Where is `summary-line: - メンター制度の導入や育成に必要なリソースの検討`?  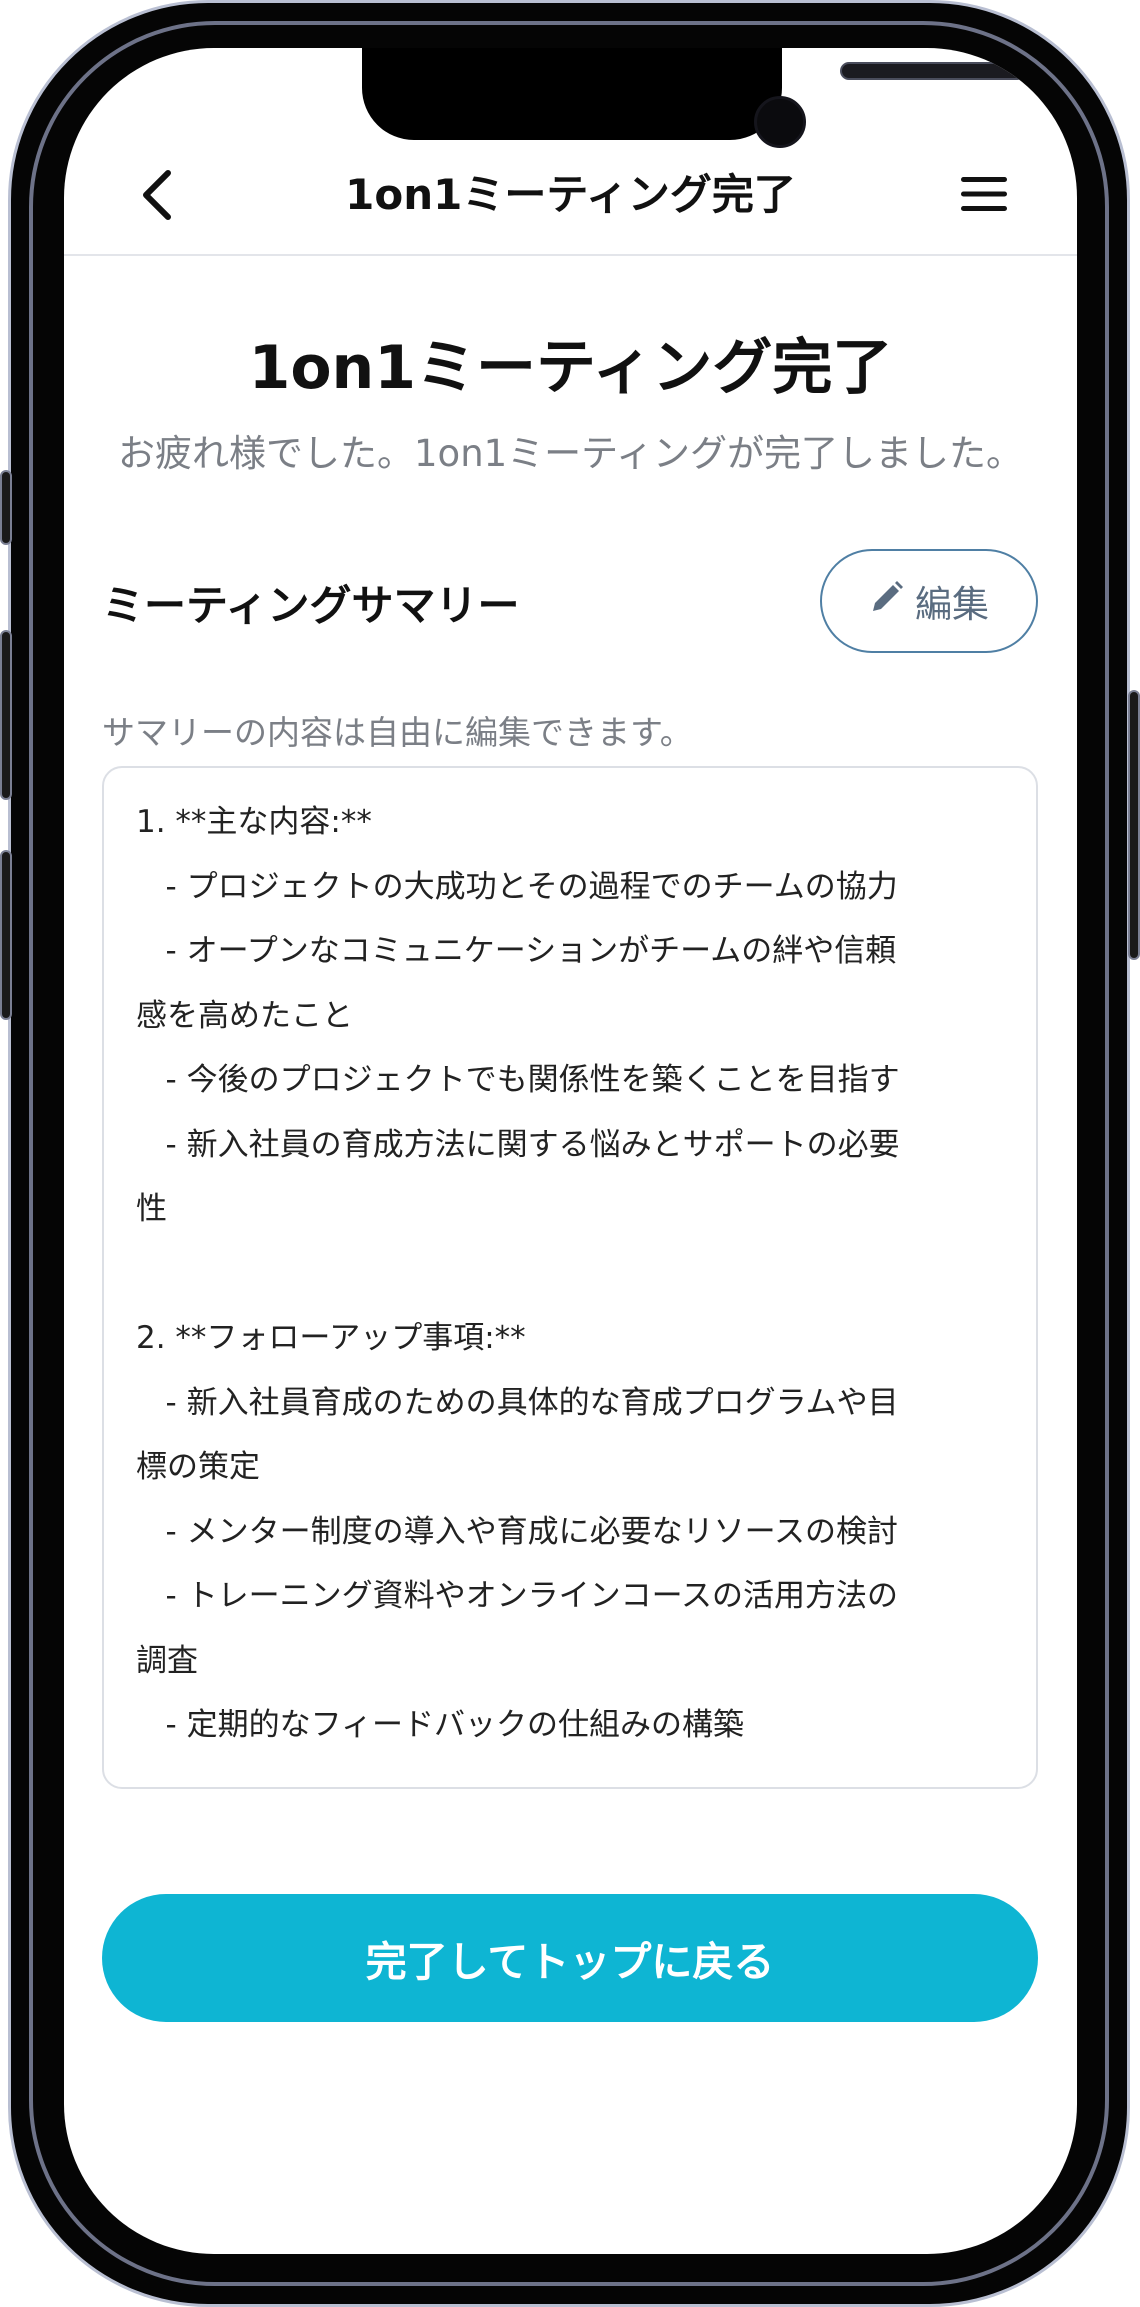
summary-line: - メンター制度の導入や育成に必要なリソースの検討 is located at coordinates (517, 1531).